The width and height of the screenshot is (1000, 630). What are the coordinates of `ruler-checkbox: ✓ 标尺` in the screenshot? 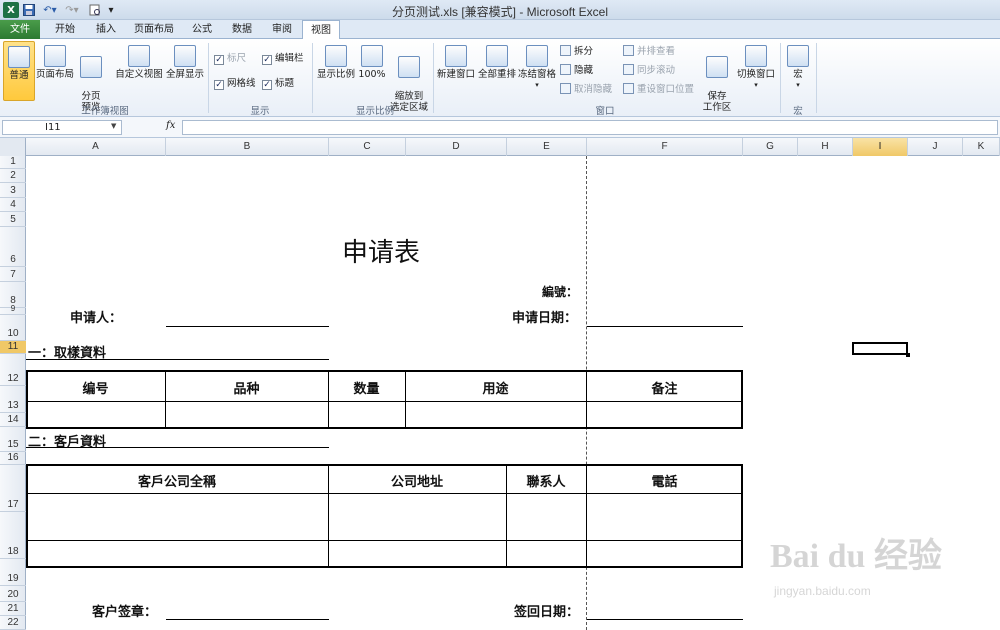 It's located at (230, 59).